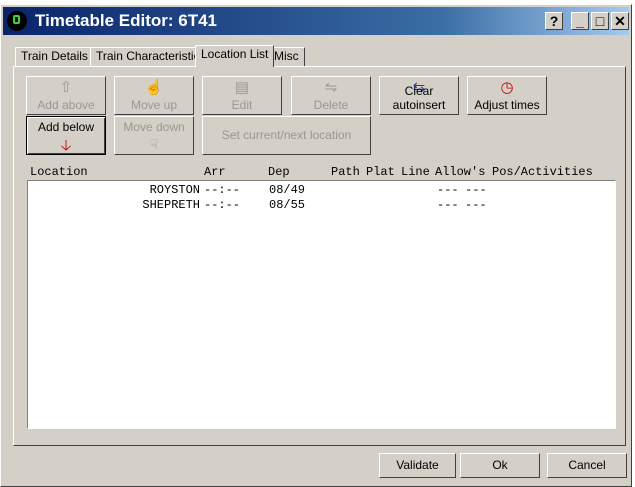 The height and width of the screenshot is (487, 635). What do you see at coordinates (419, 95) in the screenshot?
I see `clear-autoinsert-button: ⇆ Clear autoinsert` at bounding box center [419, 95].